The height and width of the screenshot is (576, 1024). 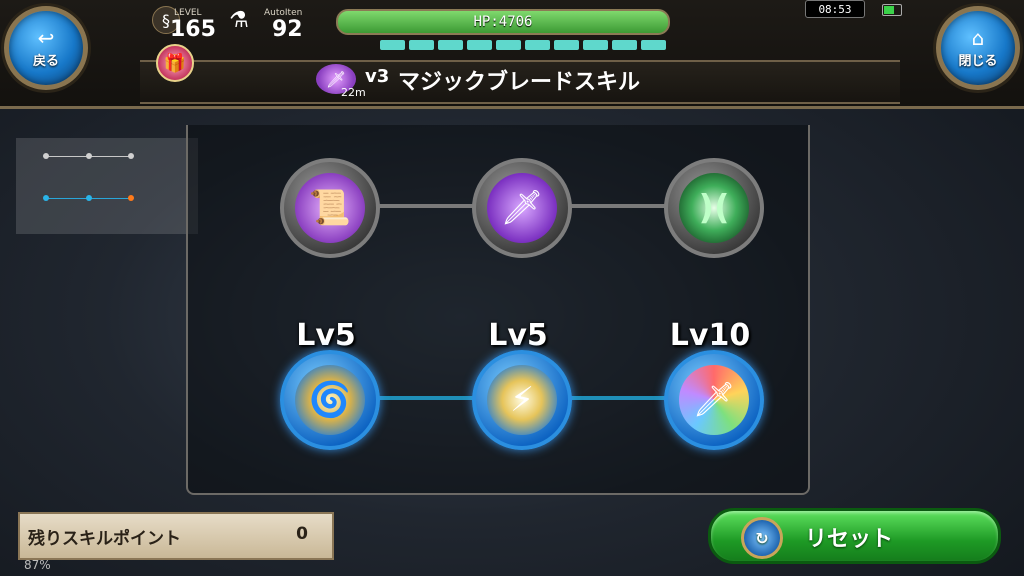 I want to click on page-title: マジックブレードスキル, so click(x=519, y=82).